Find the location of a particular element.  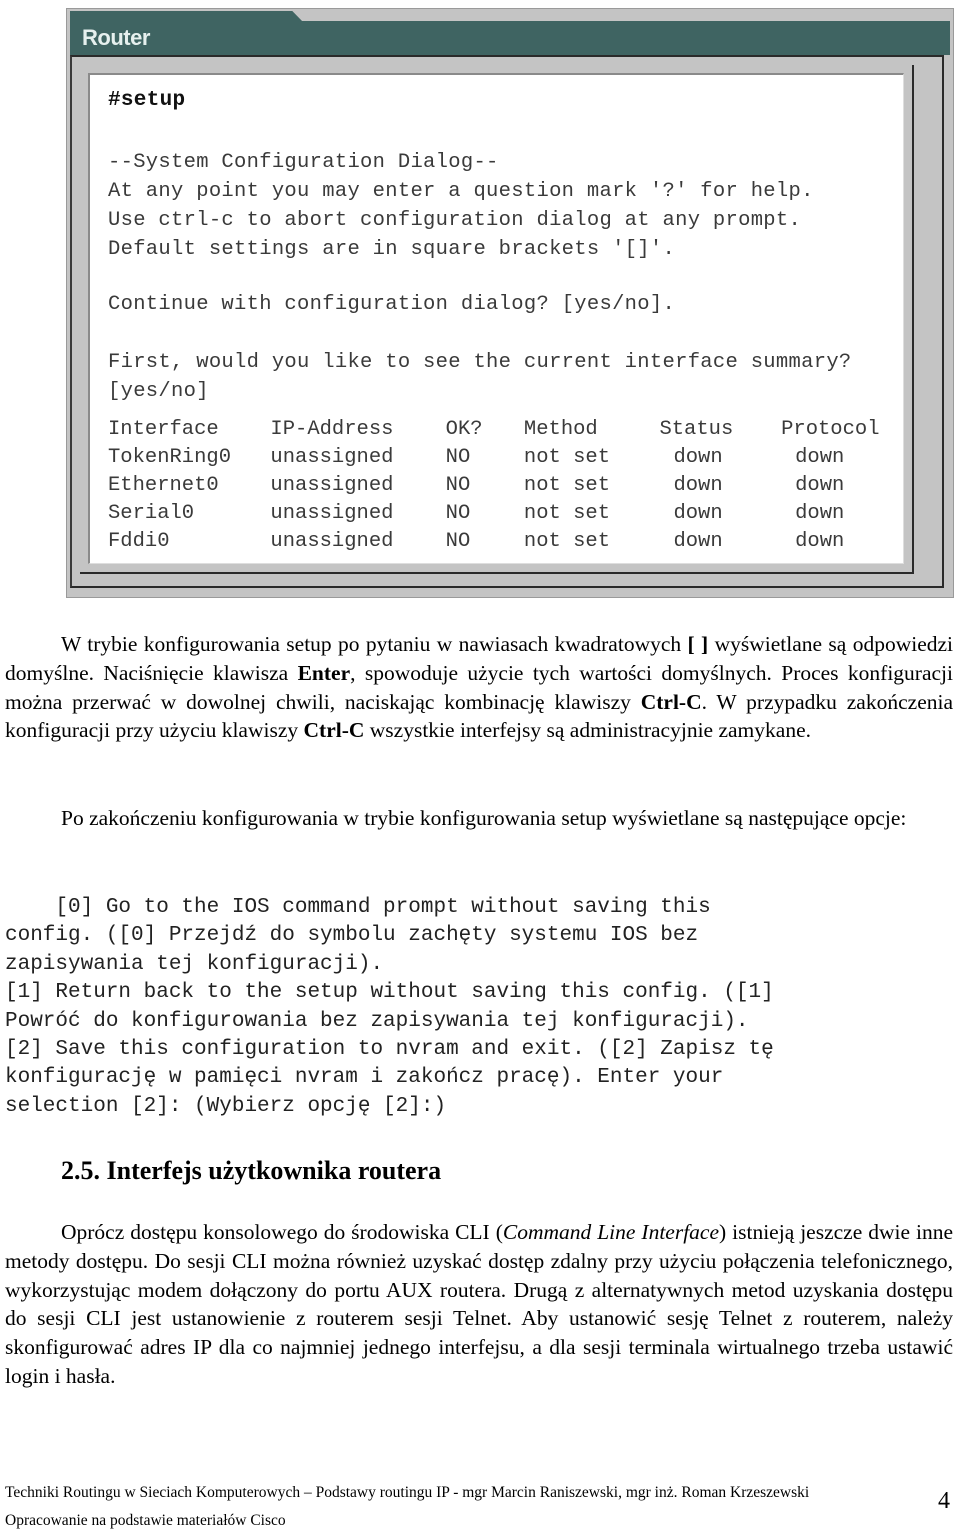

bold-text: [ ] is located at coordinates (698, 644).